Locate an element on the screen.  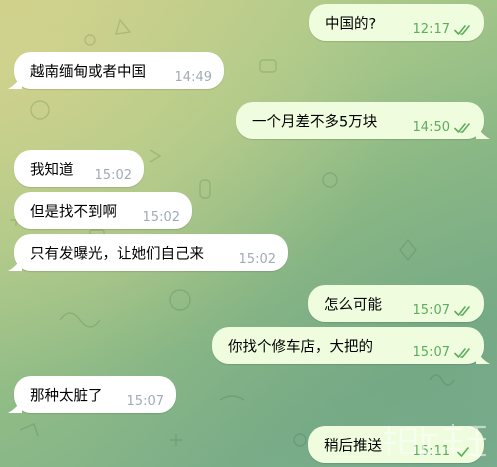
message-text: 稍后推送 is located at coordinates (353, 446).